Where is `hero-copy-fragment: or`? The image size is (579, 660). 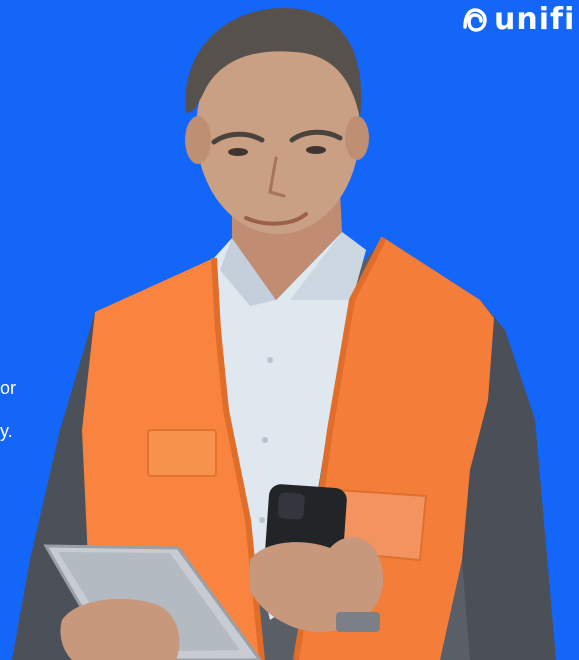 hero-copy-fragment: or is located at coordinates (8, 388).